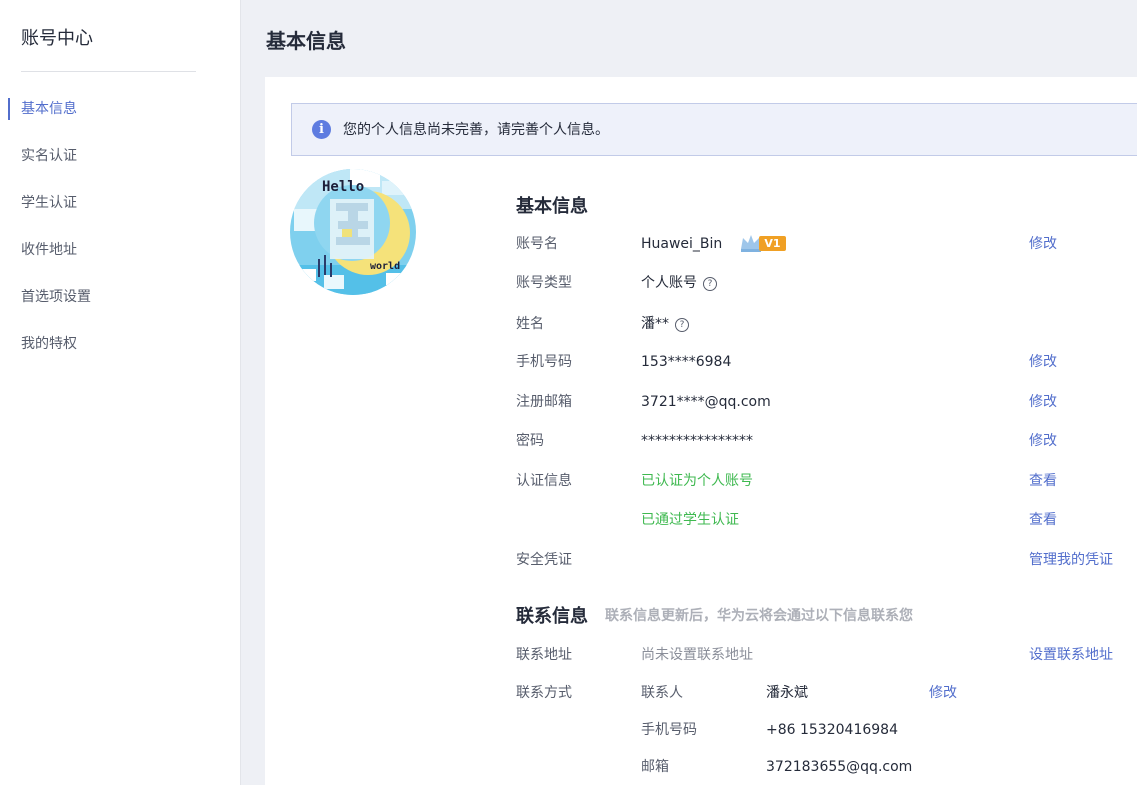 This screenshot has height=785, width=1137. What do you see at coordinates (697, 481) in the screenshot?
I see `cert-personal-value: 已认证为个人账号` at bounding box center [697, 481].